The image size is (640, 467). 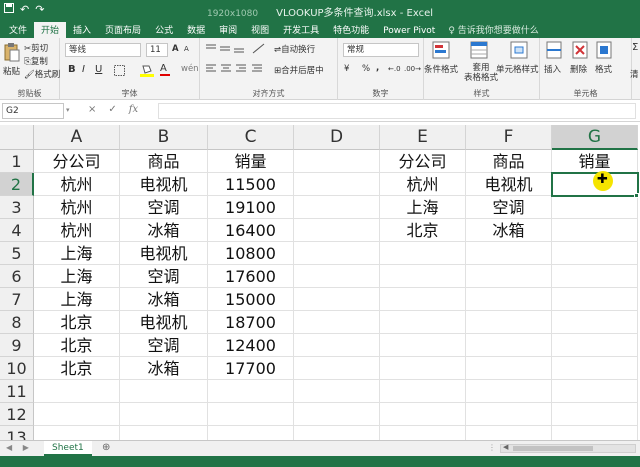 I want to click on decrease-decimal-icon: .00→, so click(x=412, y=69).